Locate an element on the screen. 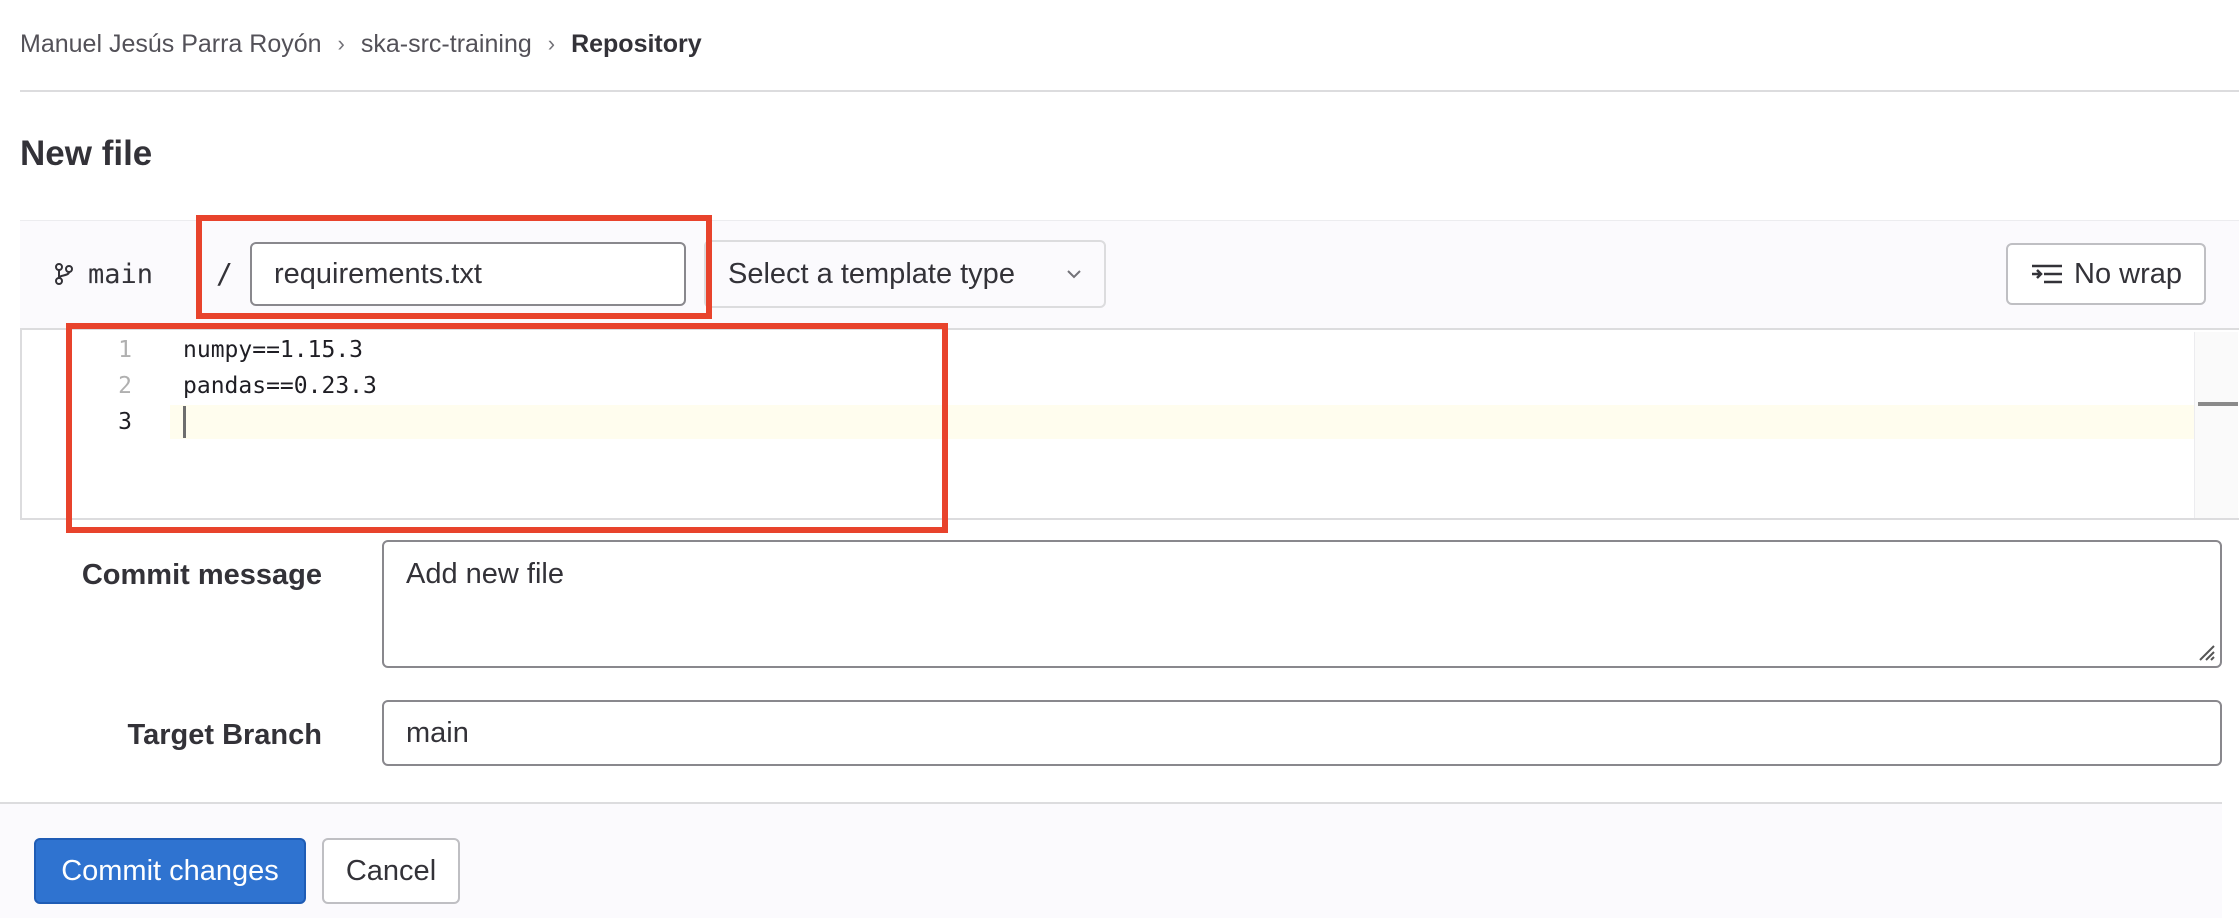 This screenshot has height=918, width=2240. breadcrumb-project-link: ska-src-training is located at coordinates (446, 44).